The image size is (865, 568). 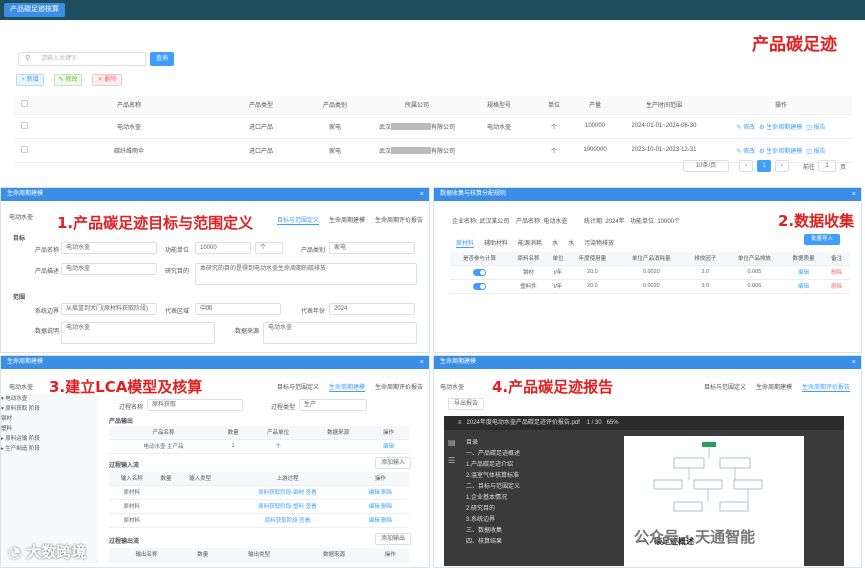 What do you see at coordinates (287, 507) in the screenshot?
I see `upstream-link: 原料获取阶段-塑料 查看` at bounding box center [287, 507].